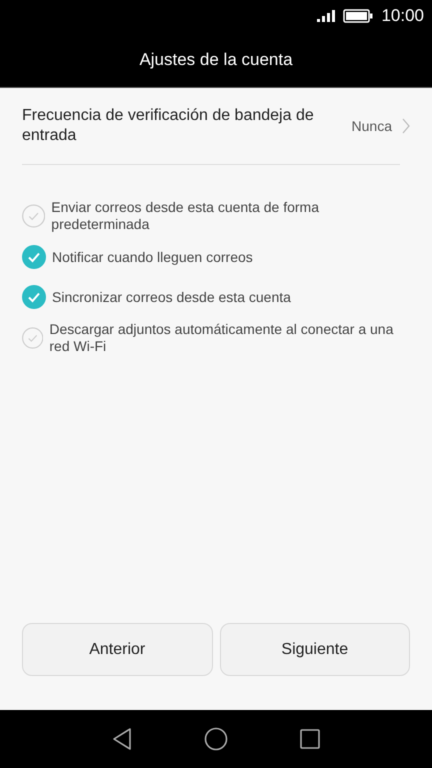 The width and height of the screenshot is (432, 768). I want to click on setting-row: Frecuencia de verificación de bandeja de entrada Nunca, so click(216, 126).